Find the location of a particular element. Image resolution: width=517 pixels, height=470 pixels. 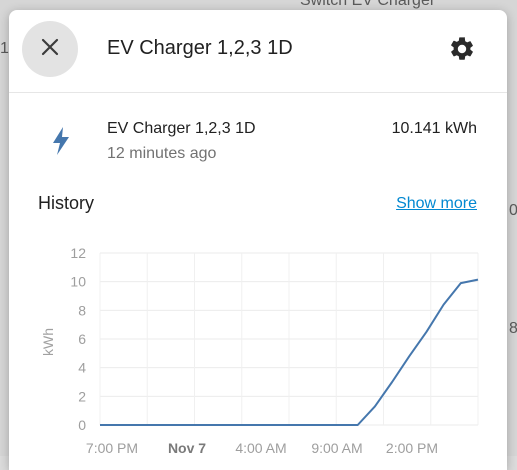

y-tick-label: 6 is located at coordinates (82, 339).